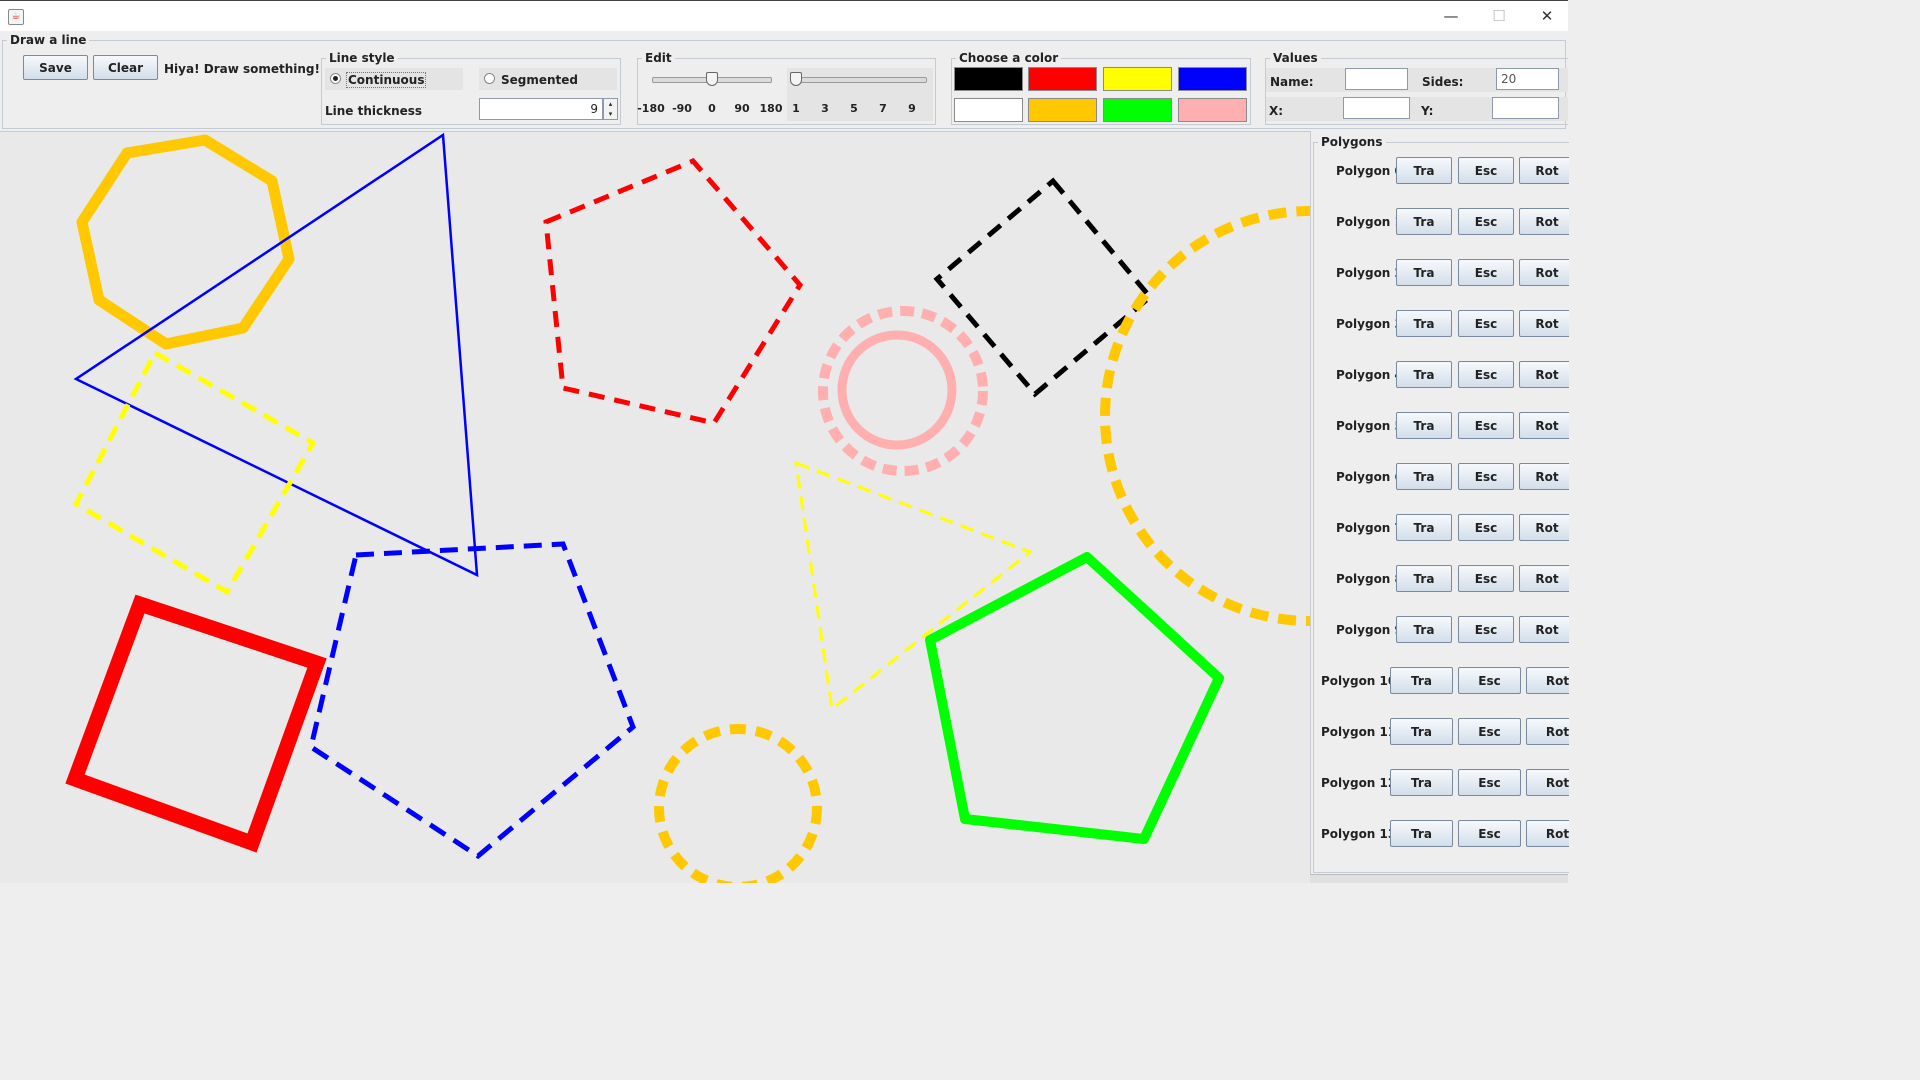 The width and height of the screenshot is (1920, 1080). What do you see at coordinates (55, 67) in the screenshot?
I see `save-button: Save` at bounding box center [55, 67].